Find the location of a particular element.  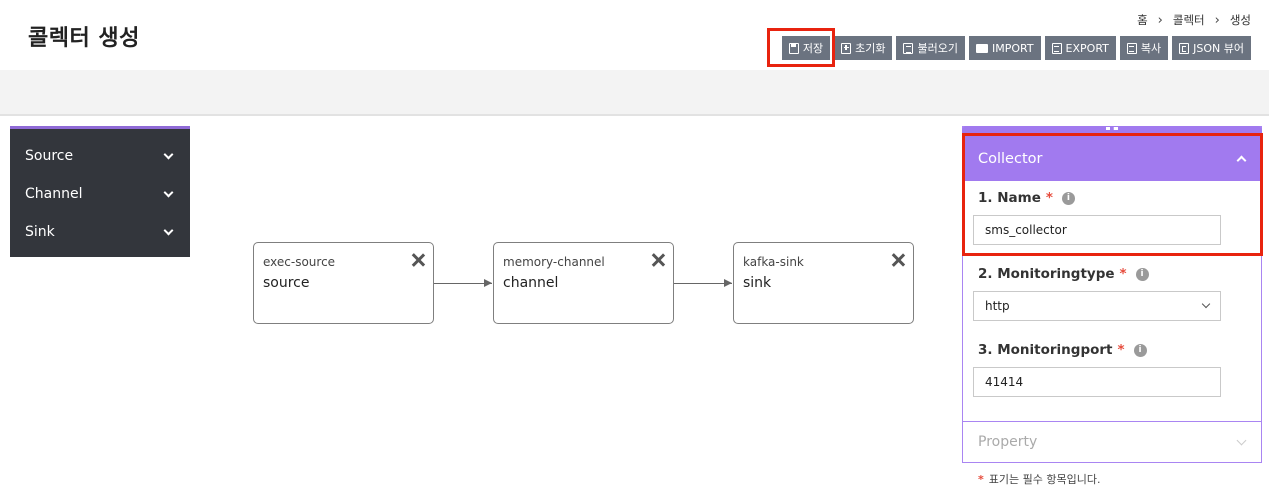

node-type: exec-source is located at coordinates (299, 262).